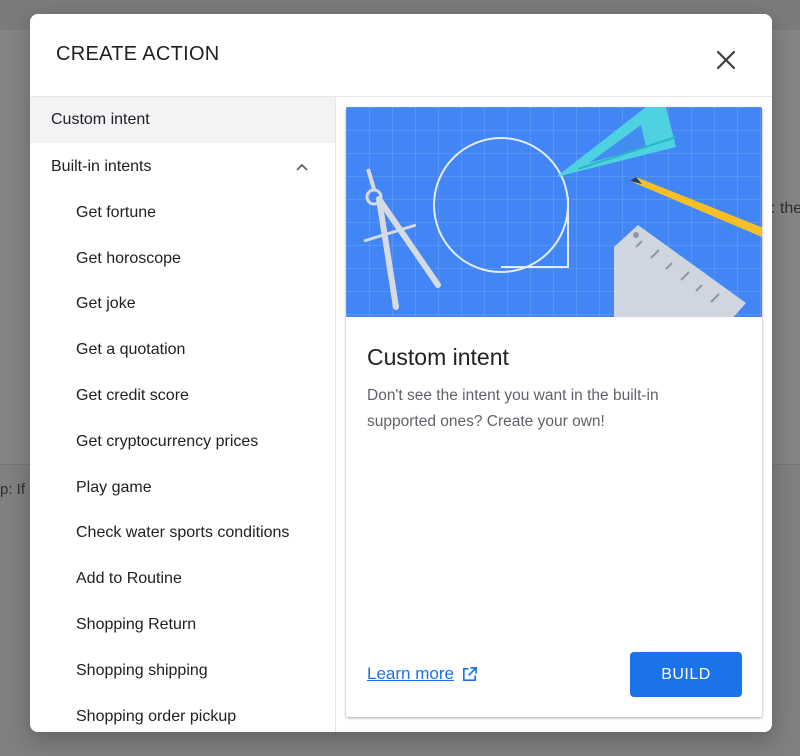  Describe the element at coordinates (785, 208) in the screenshot. I see `background-text-fragment: : the` at that location.